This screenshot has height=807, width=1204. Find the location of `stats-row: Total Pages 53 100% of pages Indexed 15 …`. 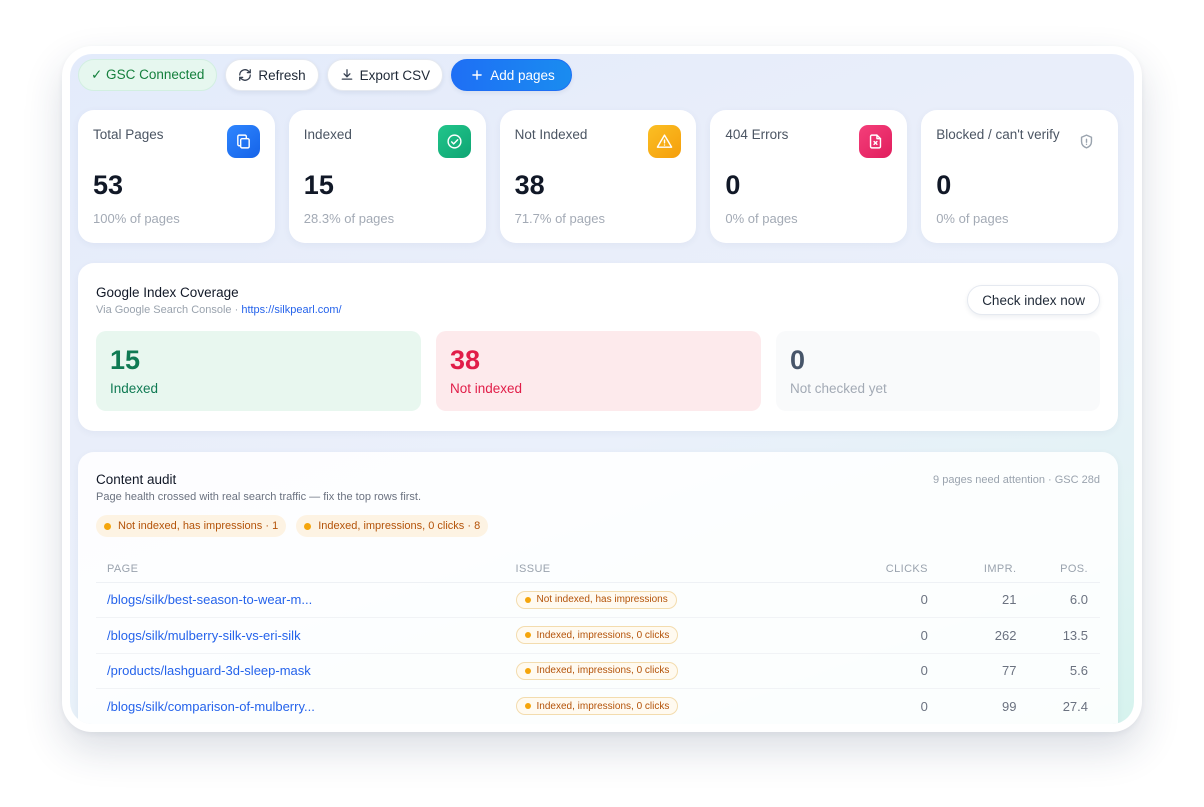

stats-row: Total Pages 53 100% of pages Indexed 15 … is located at coordinates (598, 176).